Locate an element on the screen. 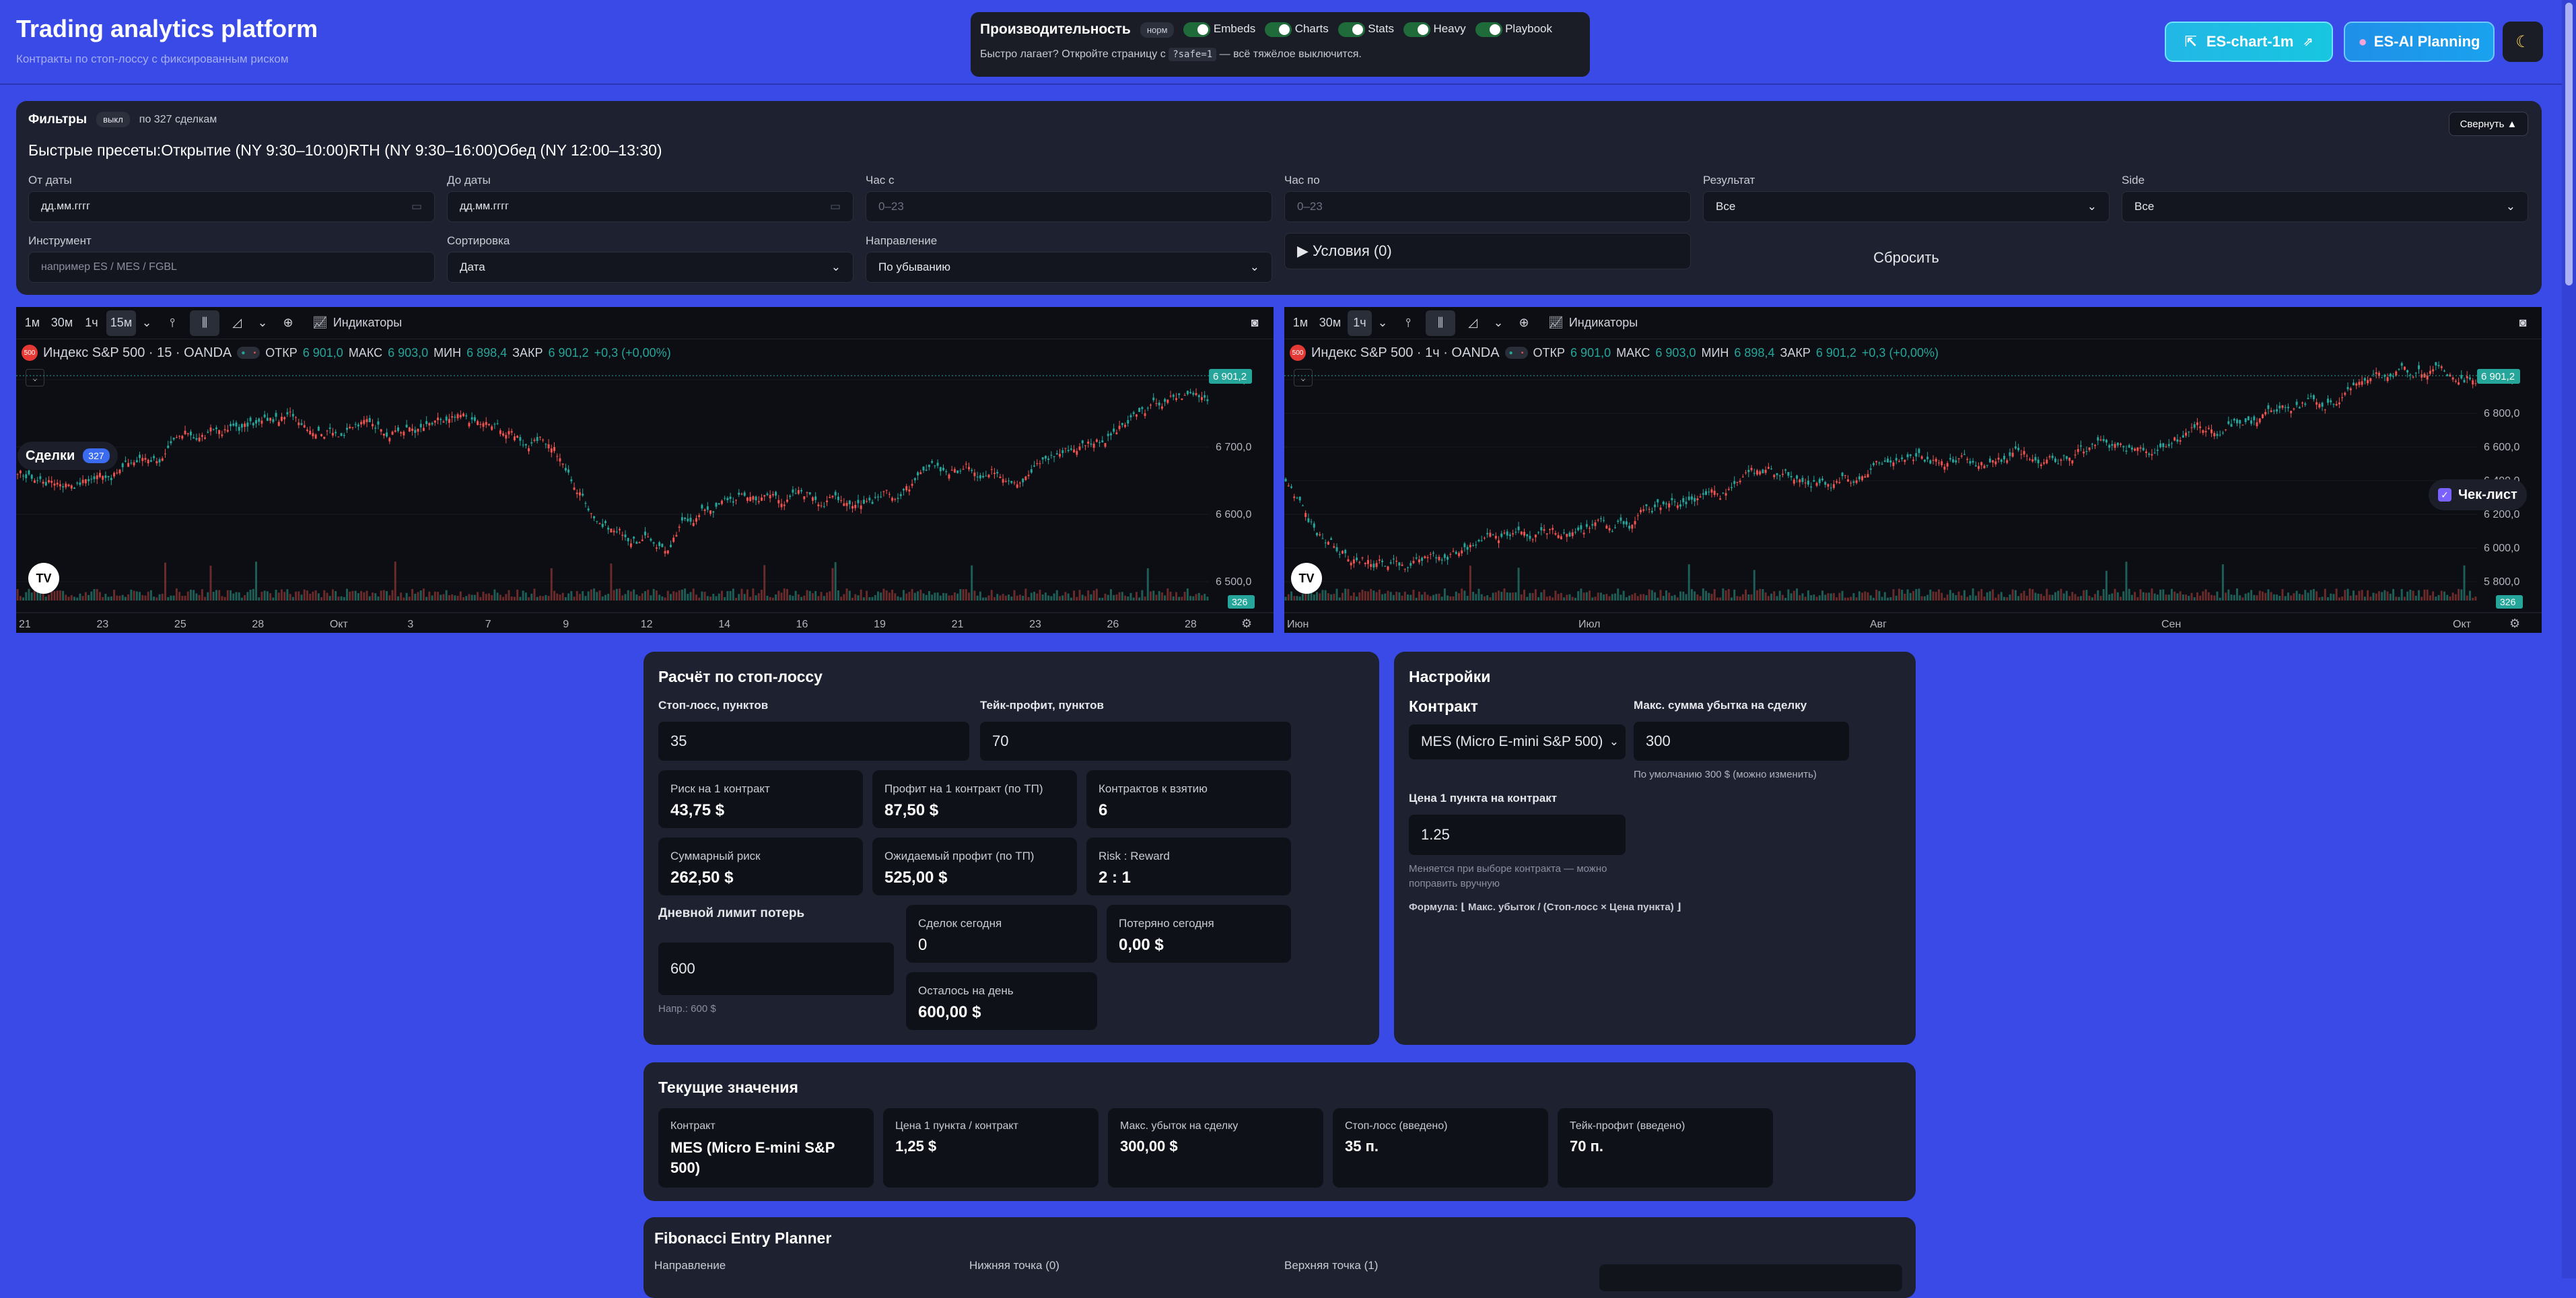  hour-to-input: 0–23 is located at coordinates (1487, 207).